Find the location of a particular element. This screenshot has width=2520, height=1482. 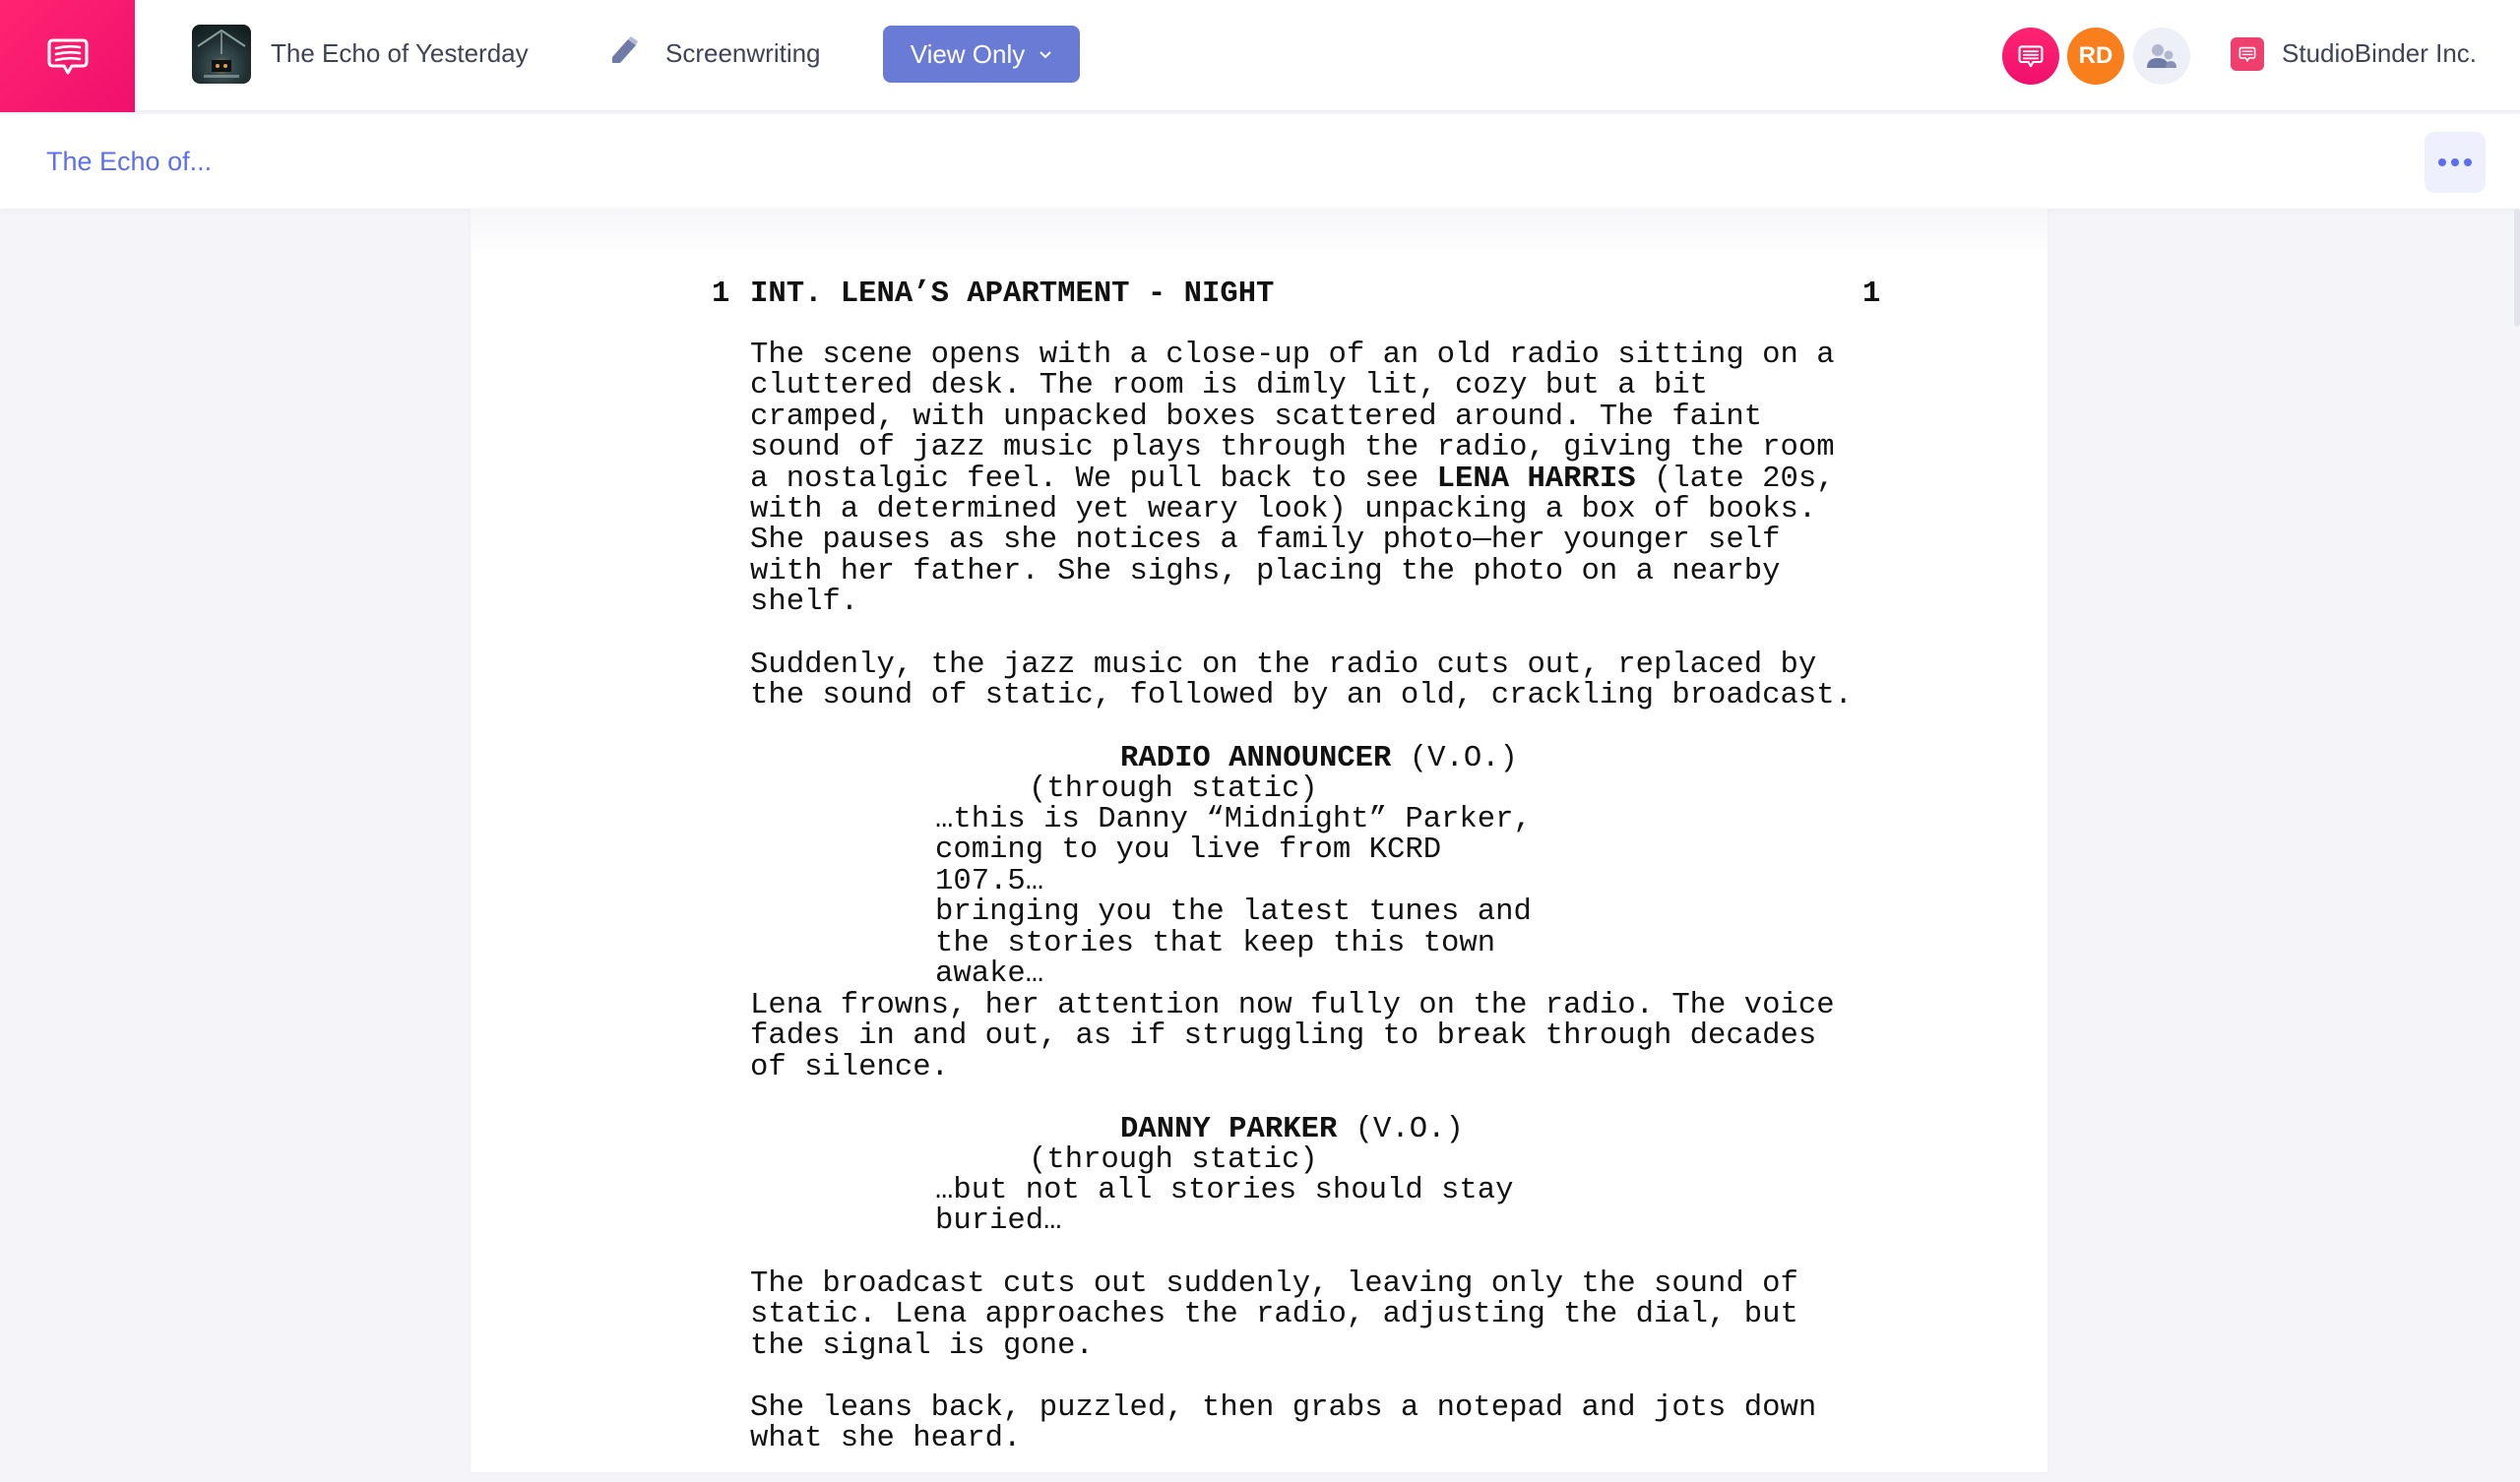

more-options-button is located at coordinates (2455, 162).